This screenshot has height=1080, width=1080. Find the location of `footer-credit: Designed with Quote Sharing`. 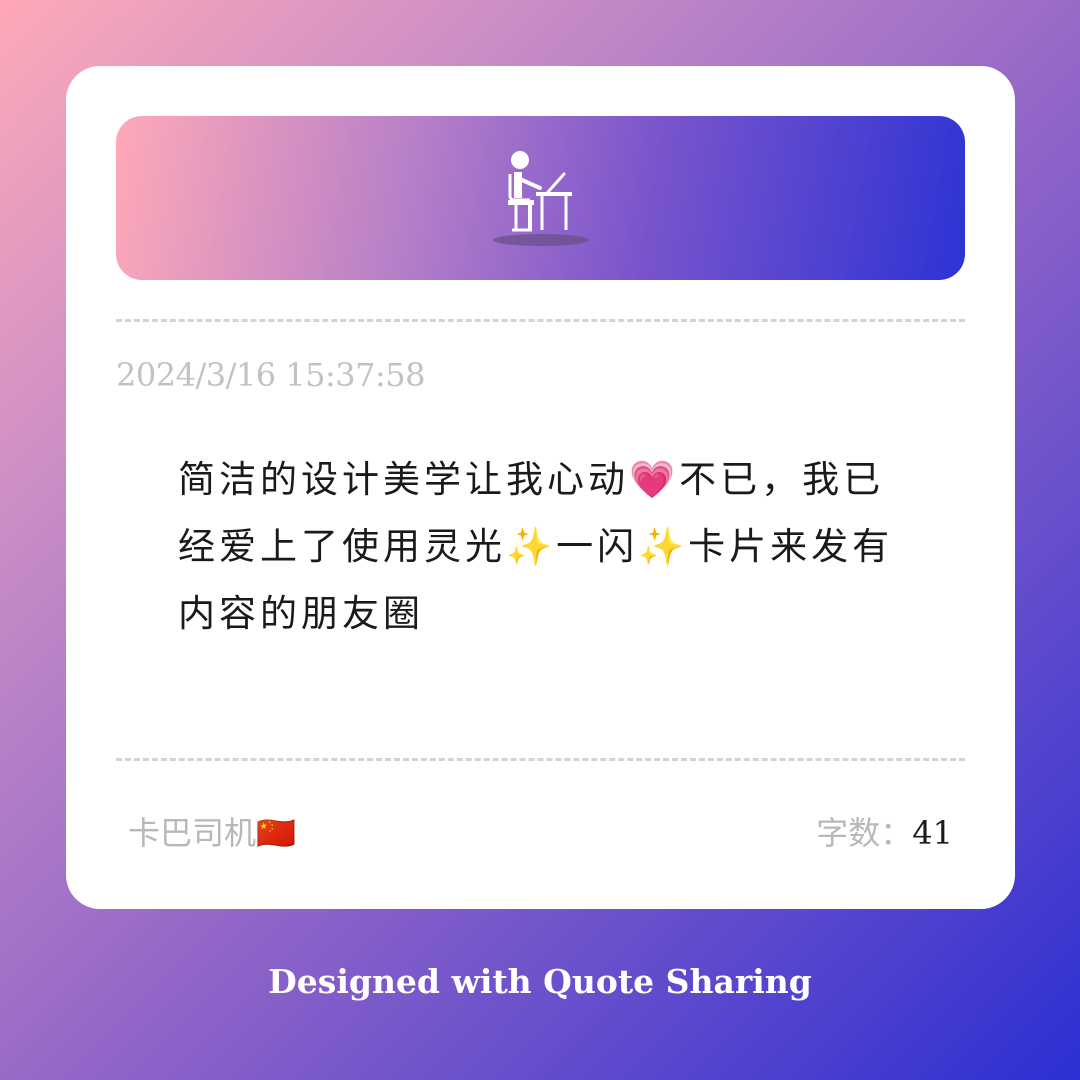

footer-credit: Designed with Quote Sharing is located at coordinates (540, 981).